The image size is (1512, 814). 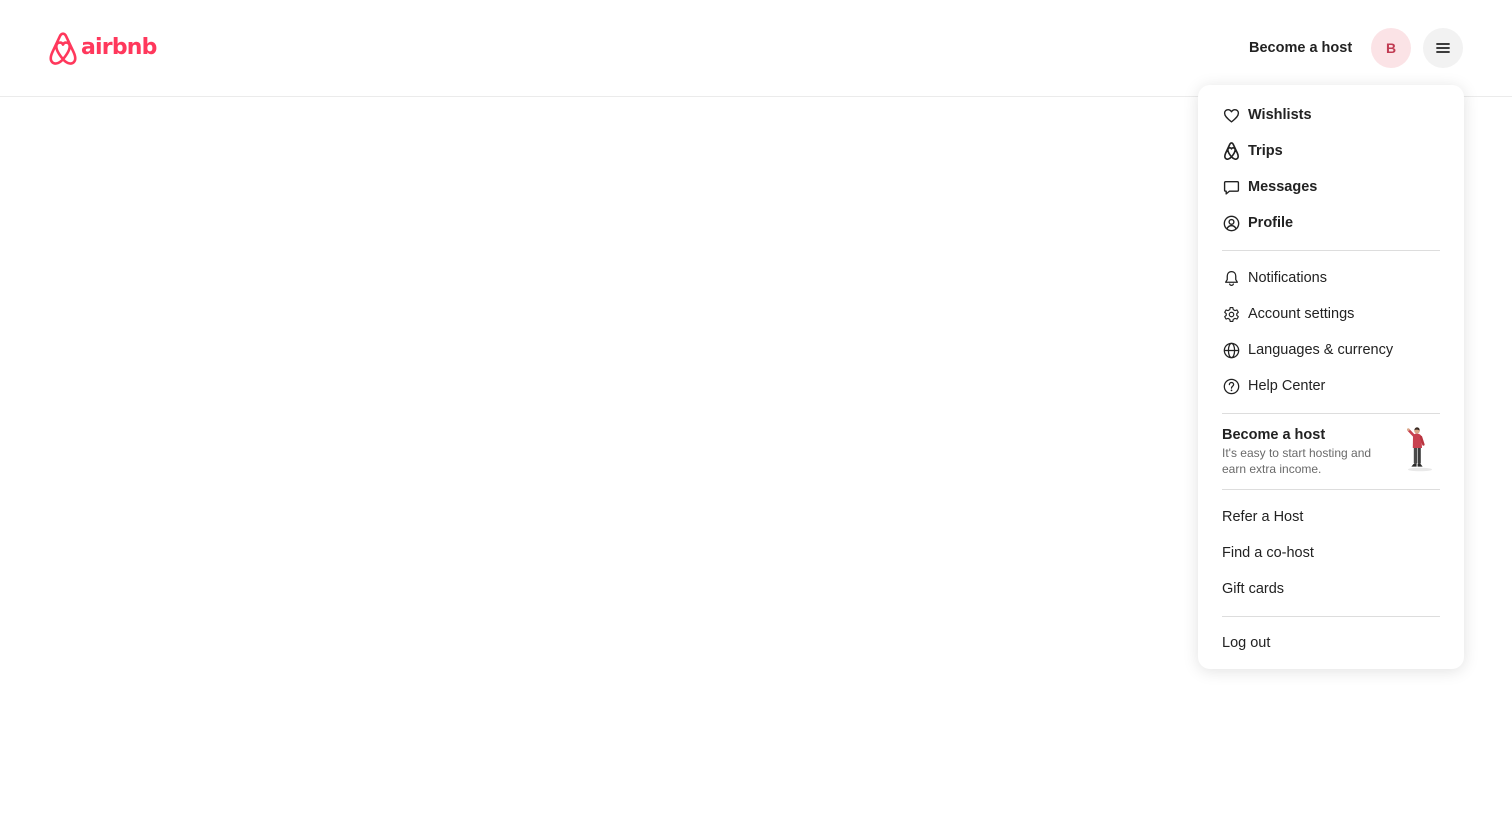 What do you see at coordinates (1231, 350) in the screenshot?
I see `globe-icon` at bounding box center [1231, 350].